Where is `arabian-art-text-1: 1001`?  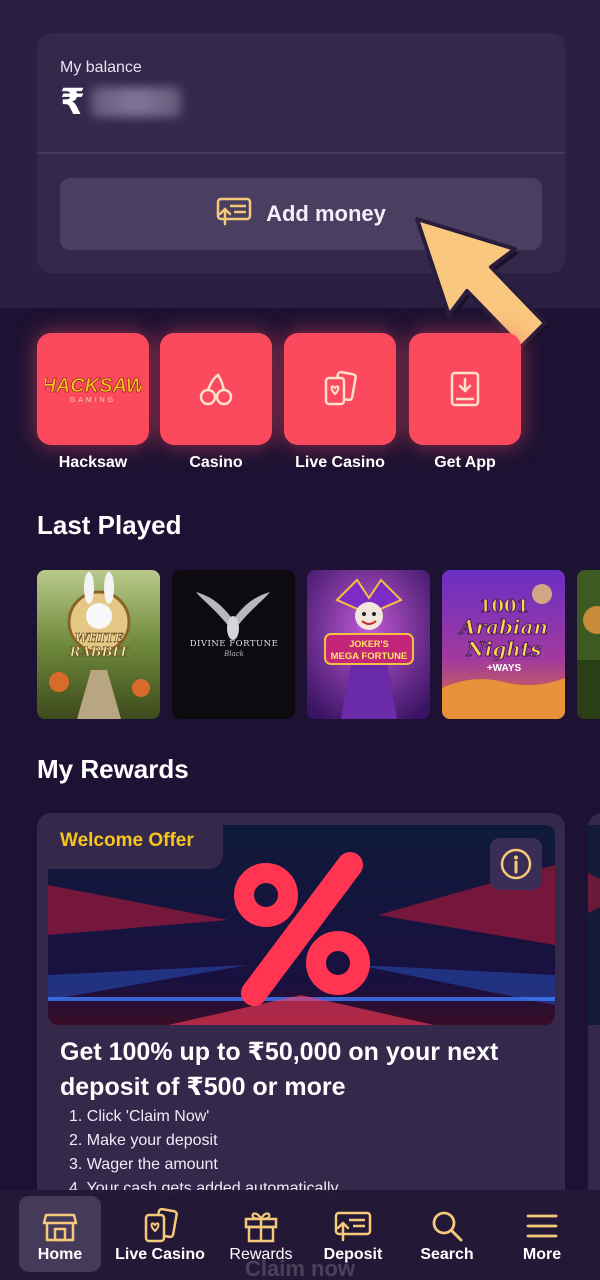
arabian-art-text-1: 1001 is located at coordinates (504, 606).